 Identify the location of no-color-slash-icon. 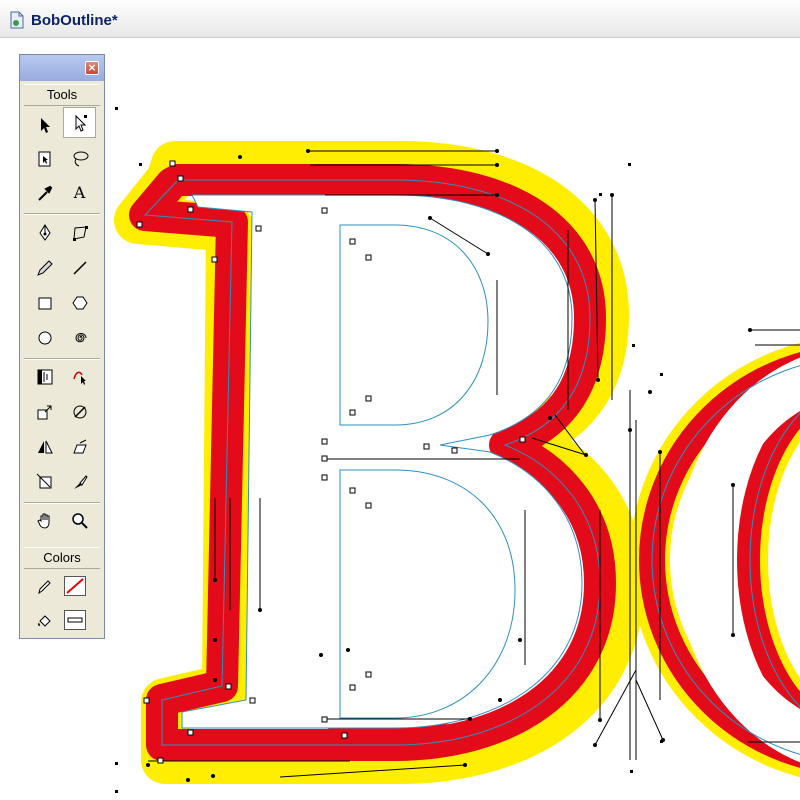
(75, 586).